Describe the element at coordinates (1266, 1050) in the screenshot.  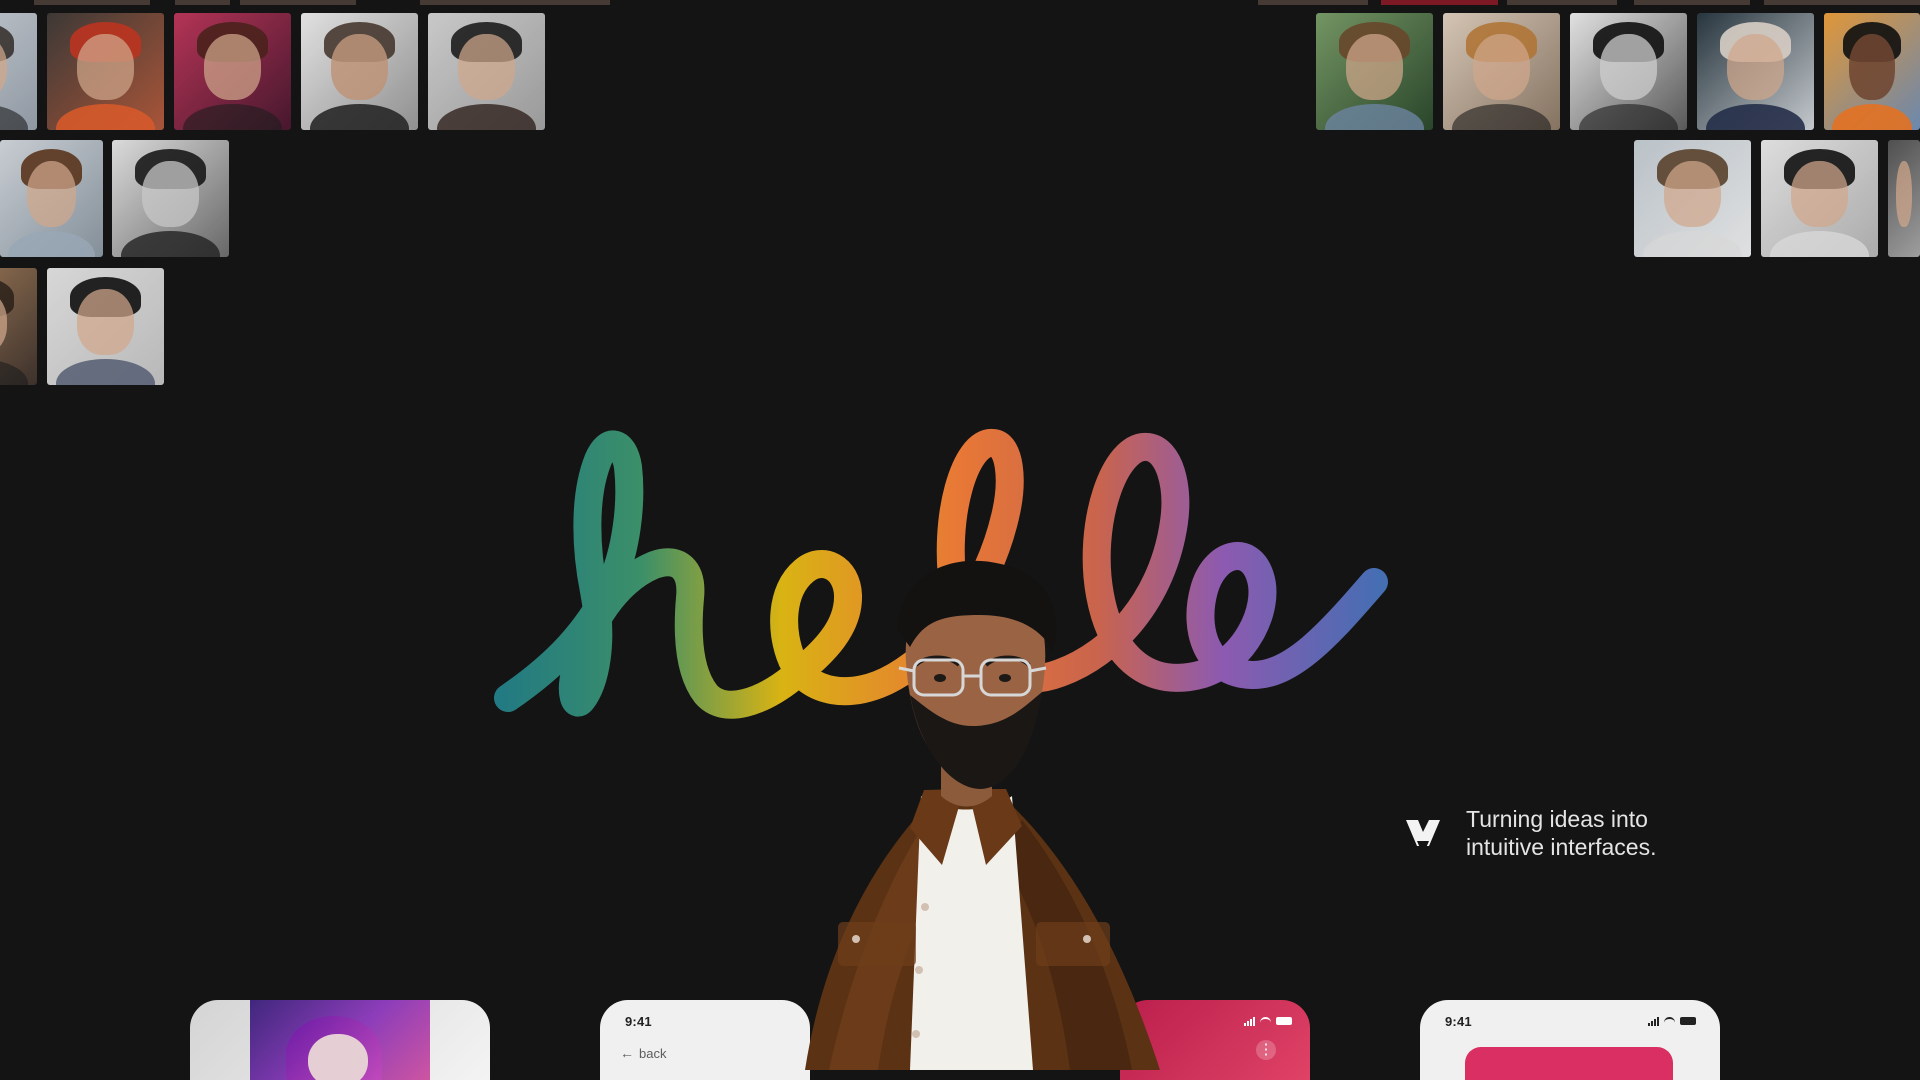
I see `more-vertical-icon: ⋮` at that location.